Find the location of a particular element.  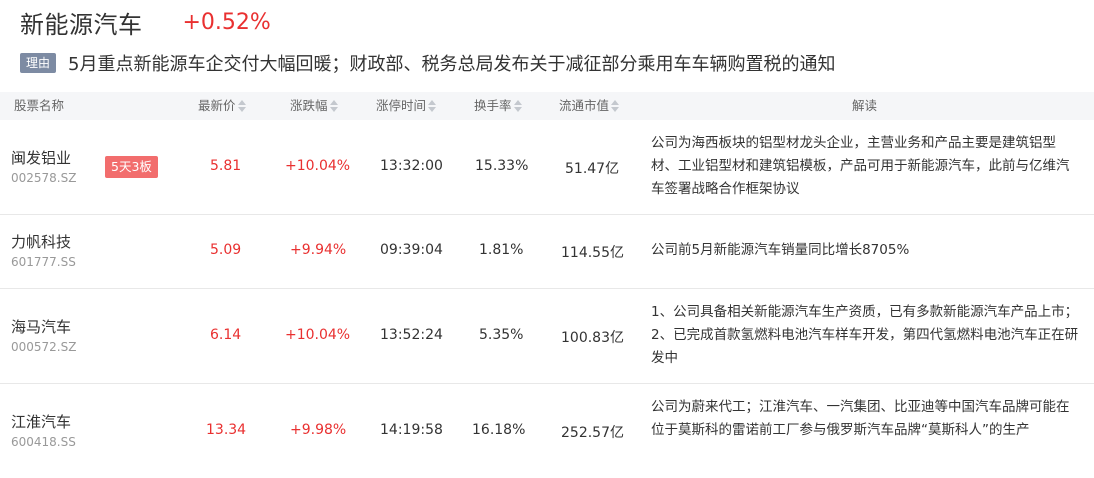

stock-name: 闽发铝业 is located at coordinates (41, 157).